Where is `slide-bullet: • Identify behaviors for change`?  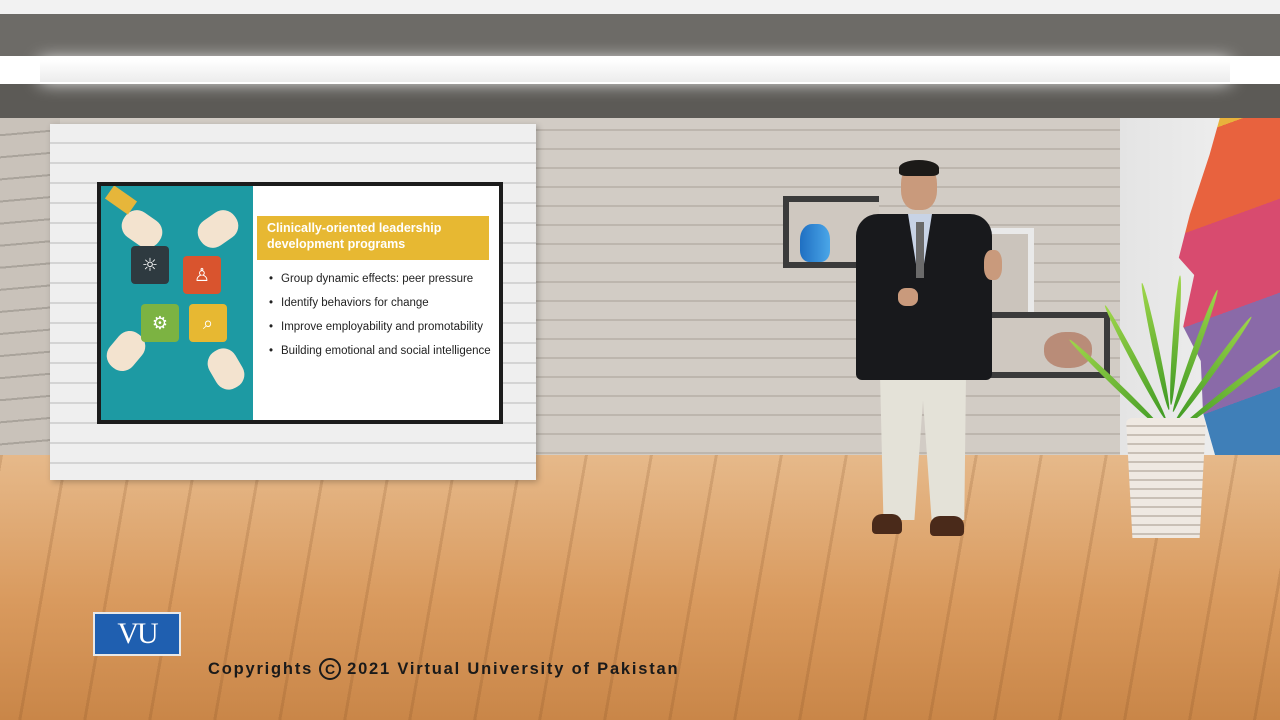 slide-bullet: • Identify behaviors for change is located at coordinates (349, 303).